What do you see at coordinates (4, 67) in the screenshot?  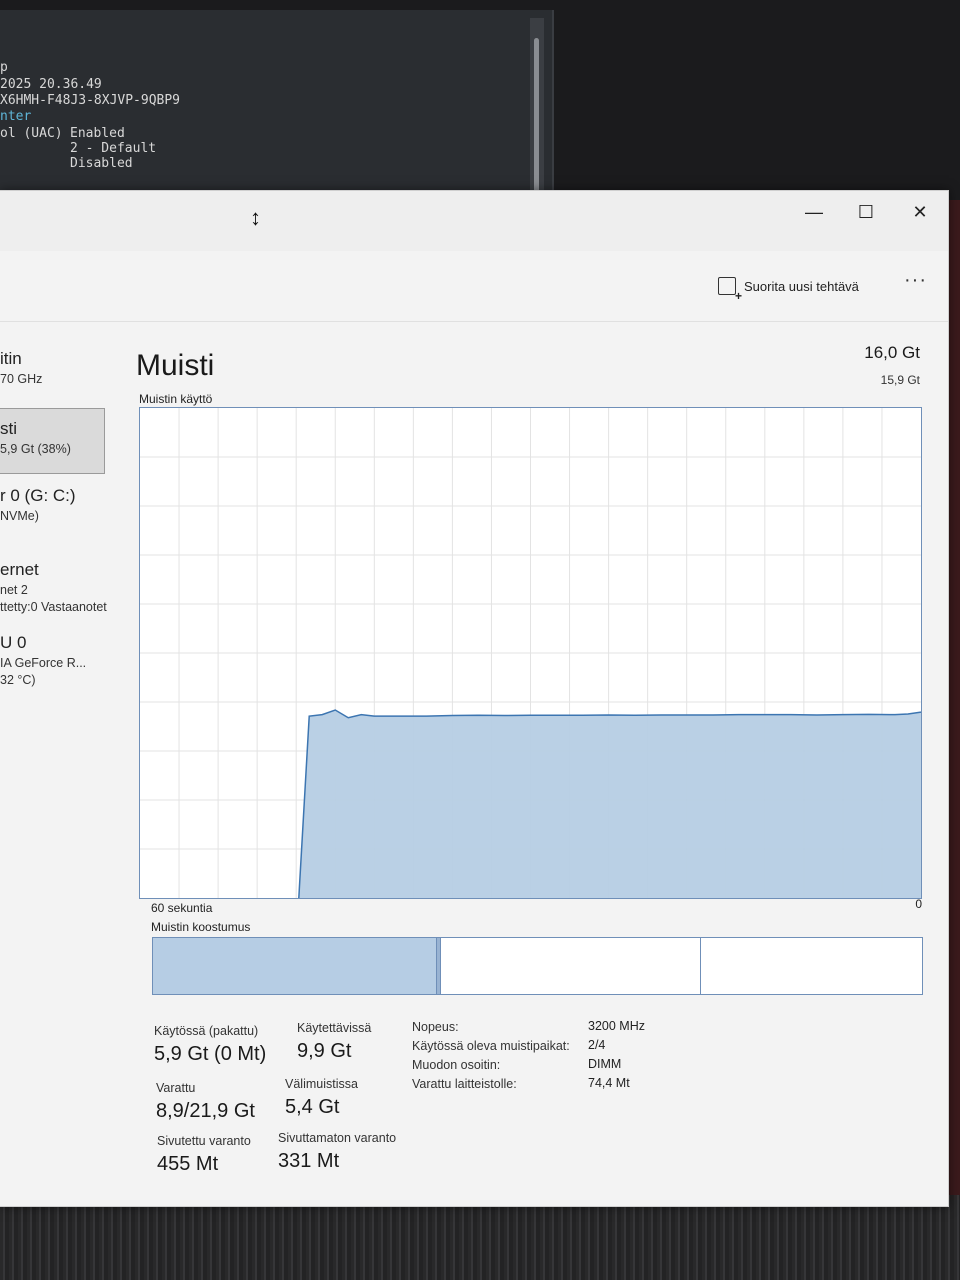 I see `terminal-line: p` at bounding box center [4, 67].